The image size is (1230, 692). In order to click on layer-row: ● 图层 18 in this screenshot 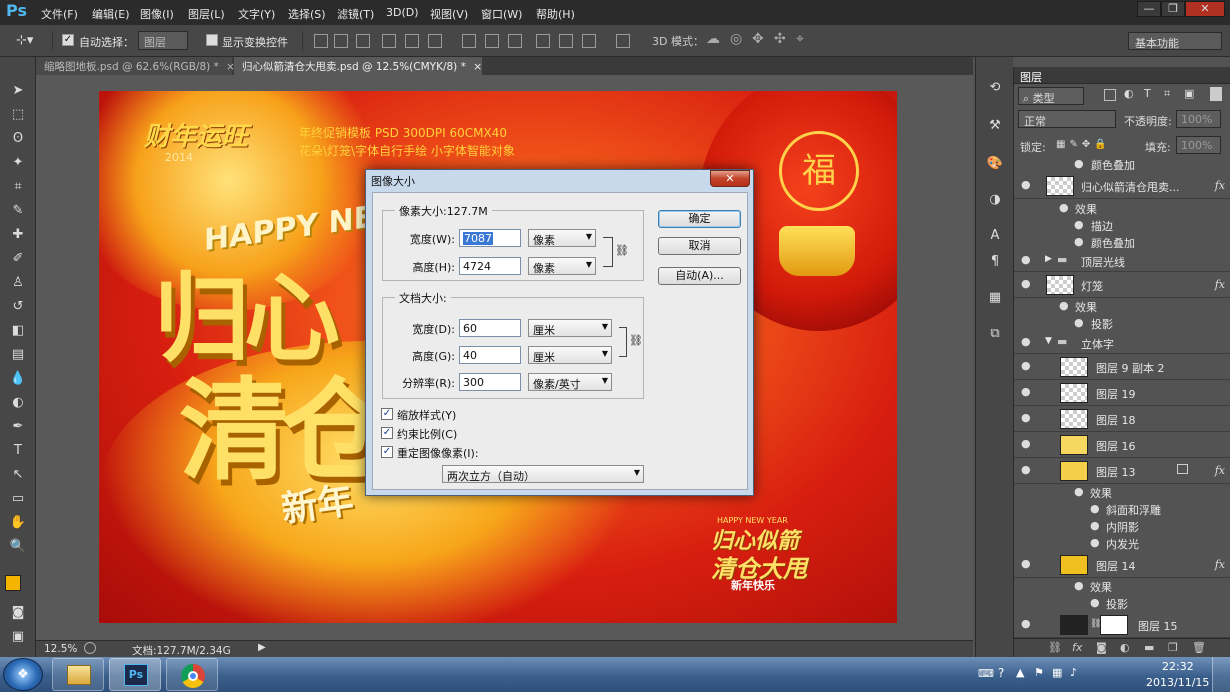, I will do `click(1122, 419)`.